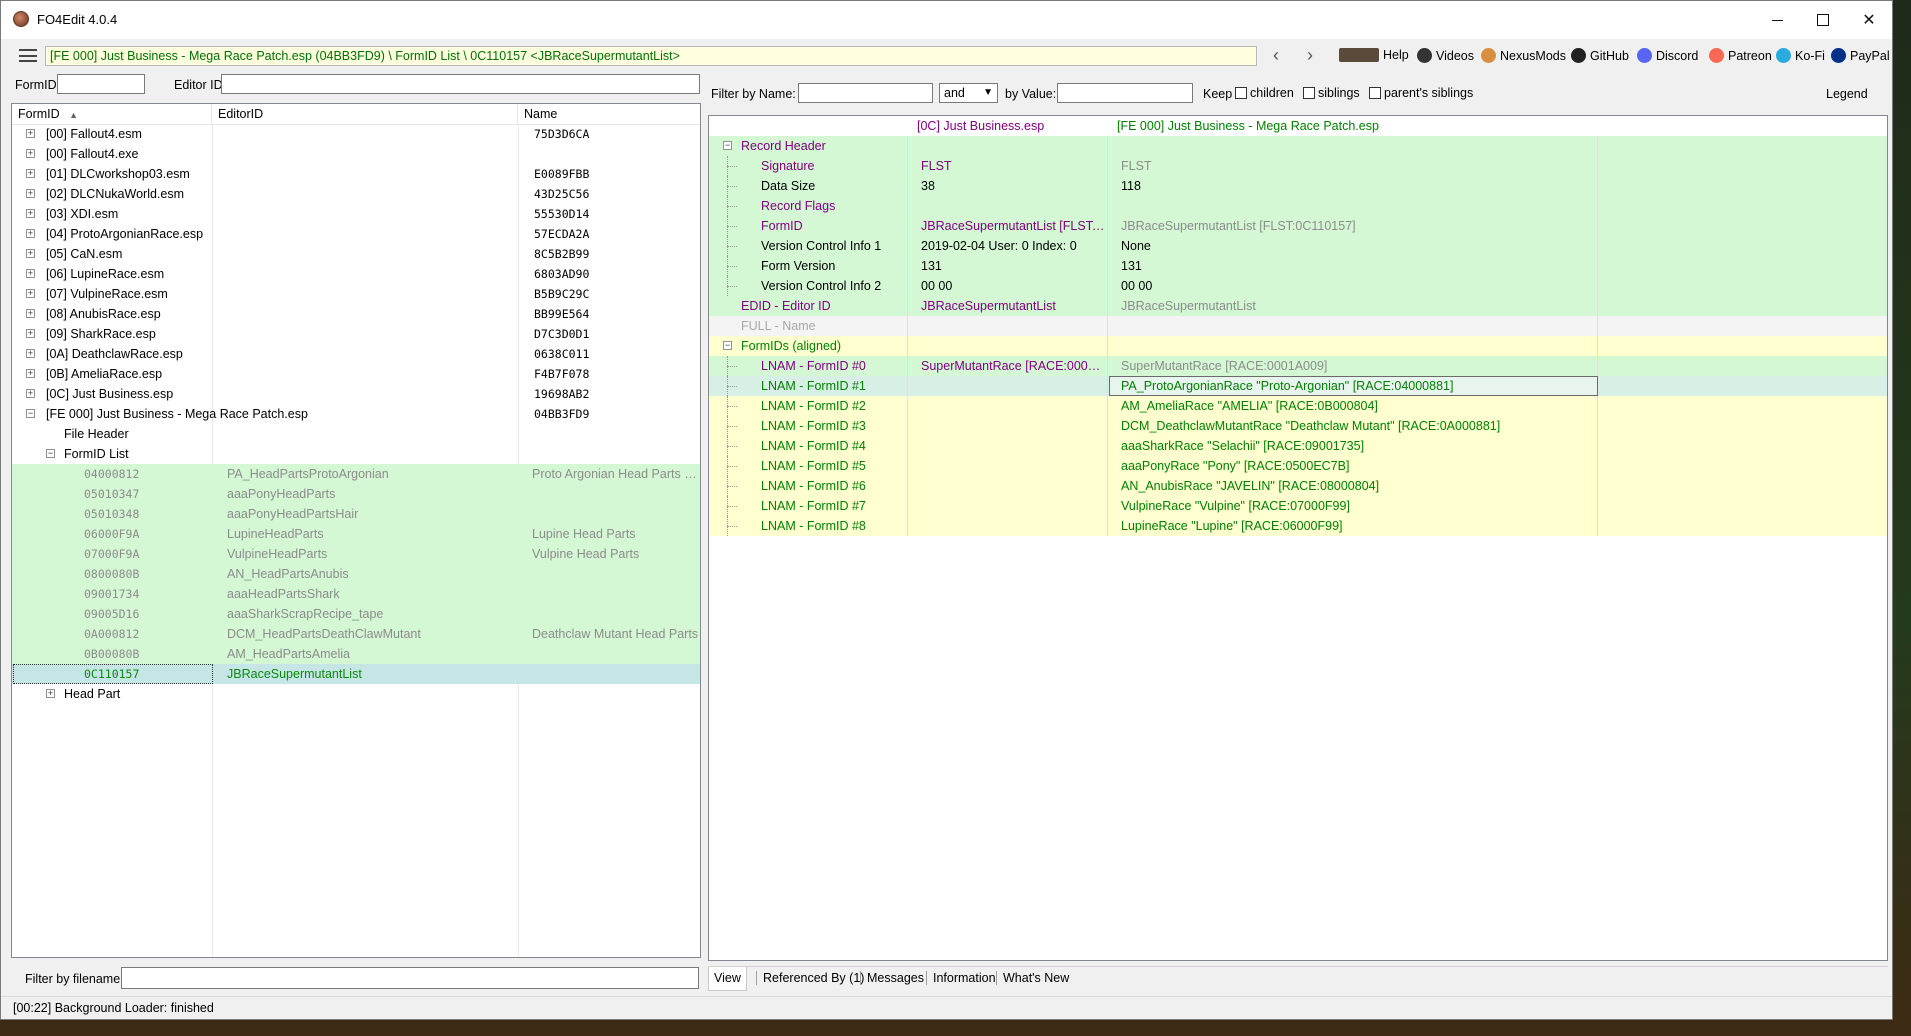  What do you see at coordinates (356, 274) in the screenshot?
I see `tree-row: + [06] LupineRace.esm 6803AD90` at bounding box center [356, 274].